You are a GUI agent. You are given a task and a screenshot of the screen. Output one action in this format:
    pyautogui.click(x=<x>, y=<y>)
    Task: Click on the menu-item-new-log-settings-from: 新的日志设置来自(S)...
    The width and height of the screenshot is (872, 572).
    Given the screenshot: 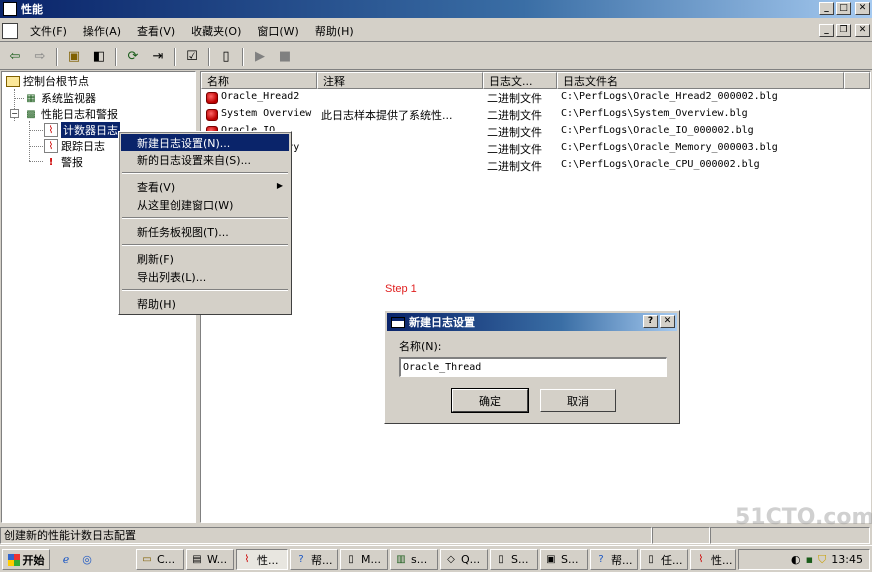 What is the action you would take?
    pyautogui.click(x=205, y=159)
    